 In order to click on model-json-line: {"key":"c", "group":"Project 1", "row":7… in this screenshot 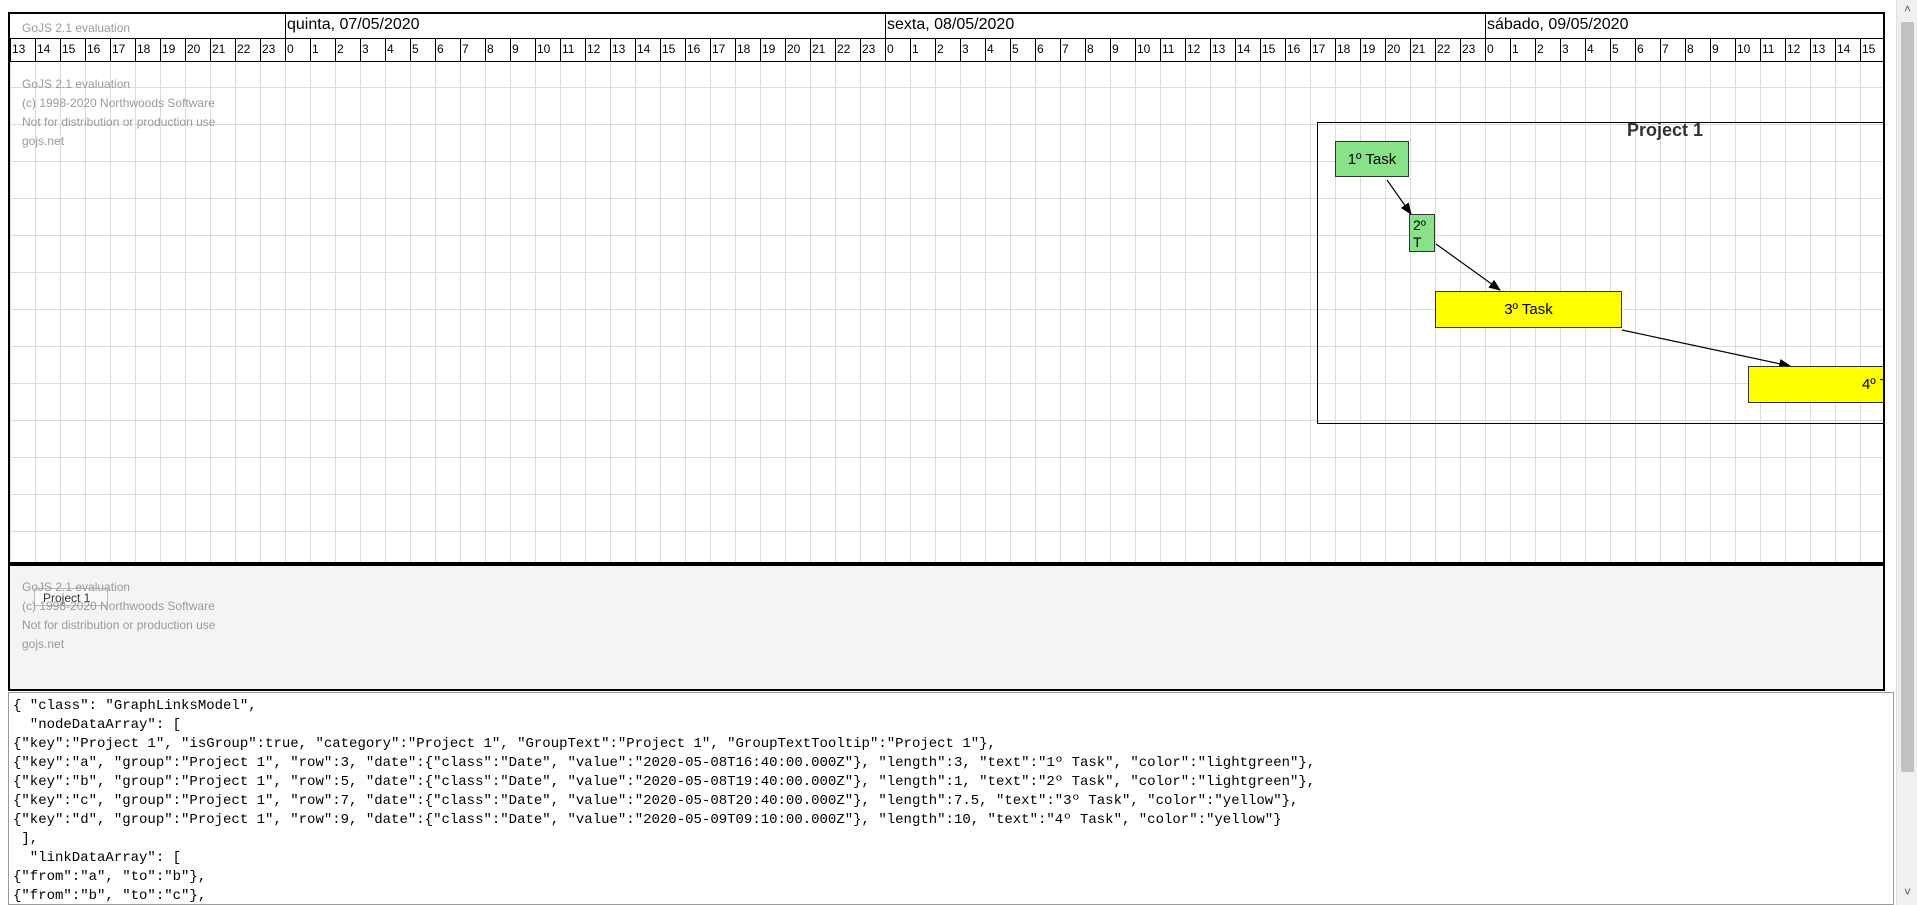, I will do `click(656, 801)`.